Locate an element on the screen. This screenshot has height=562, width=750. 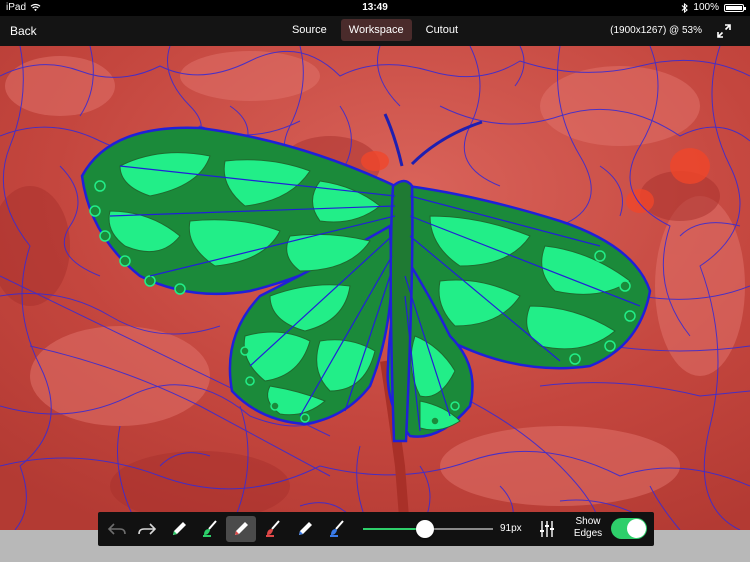
redo-icon is located at coordinates (147, 529).